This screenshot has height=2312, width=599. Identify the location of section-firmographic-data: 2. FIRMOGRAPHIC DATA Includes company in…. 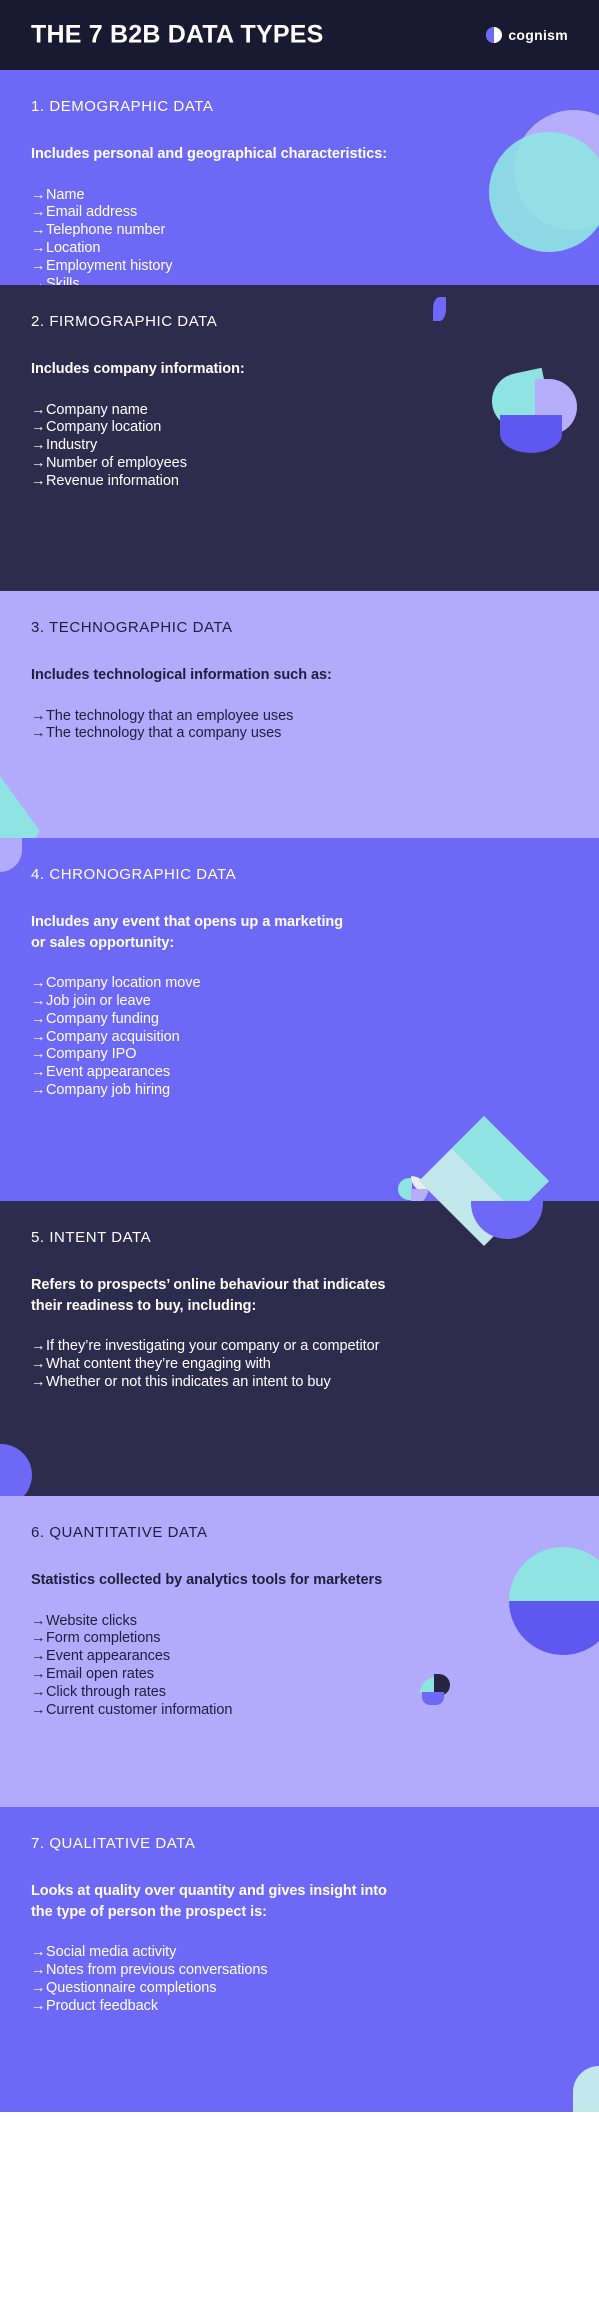
(299, 438).